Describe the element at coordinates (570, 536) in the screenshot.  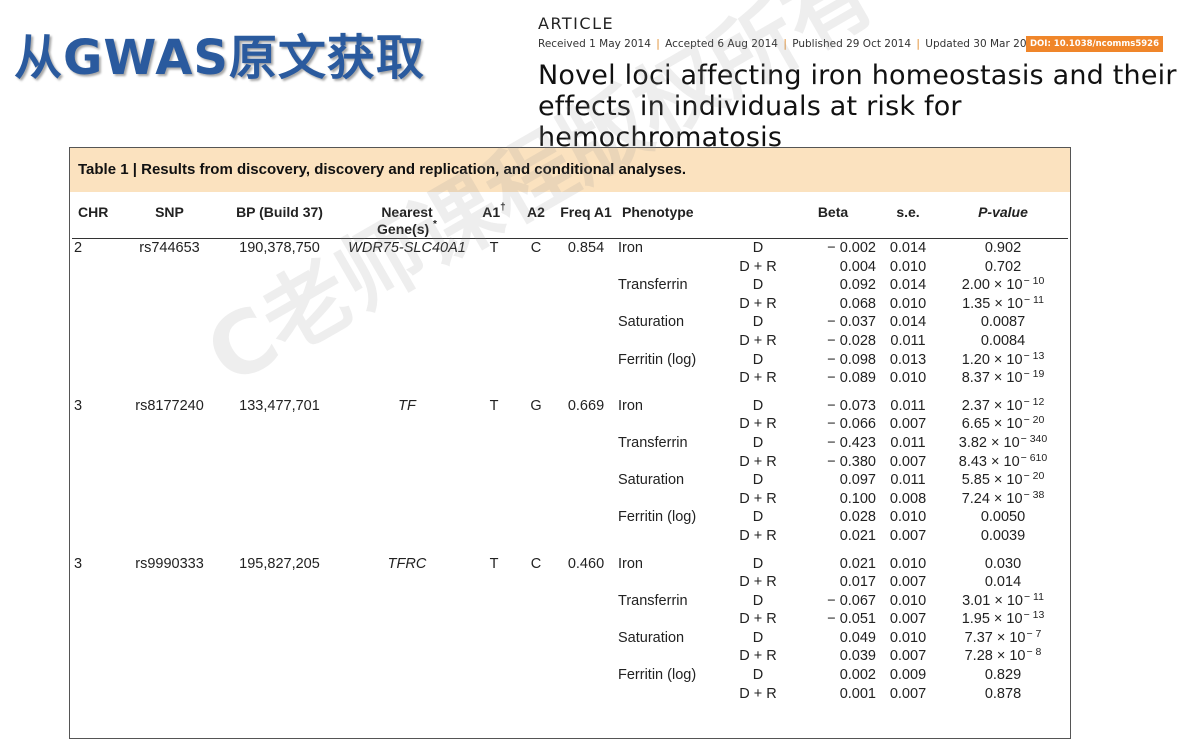
I see `table-row: D + R 0.021 0.007 0.0039` at that location.